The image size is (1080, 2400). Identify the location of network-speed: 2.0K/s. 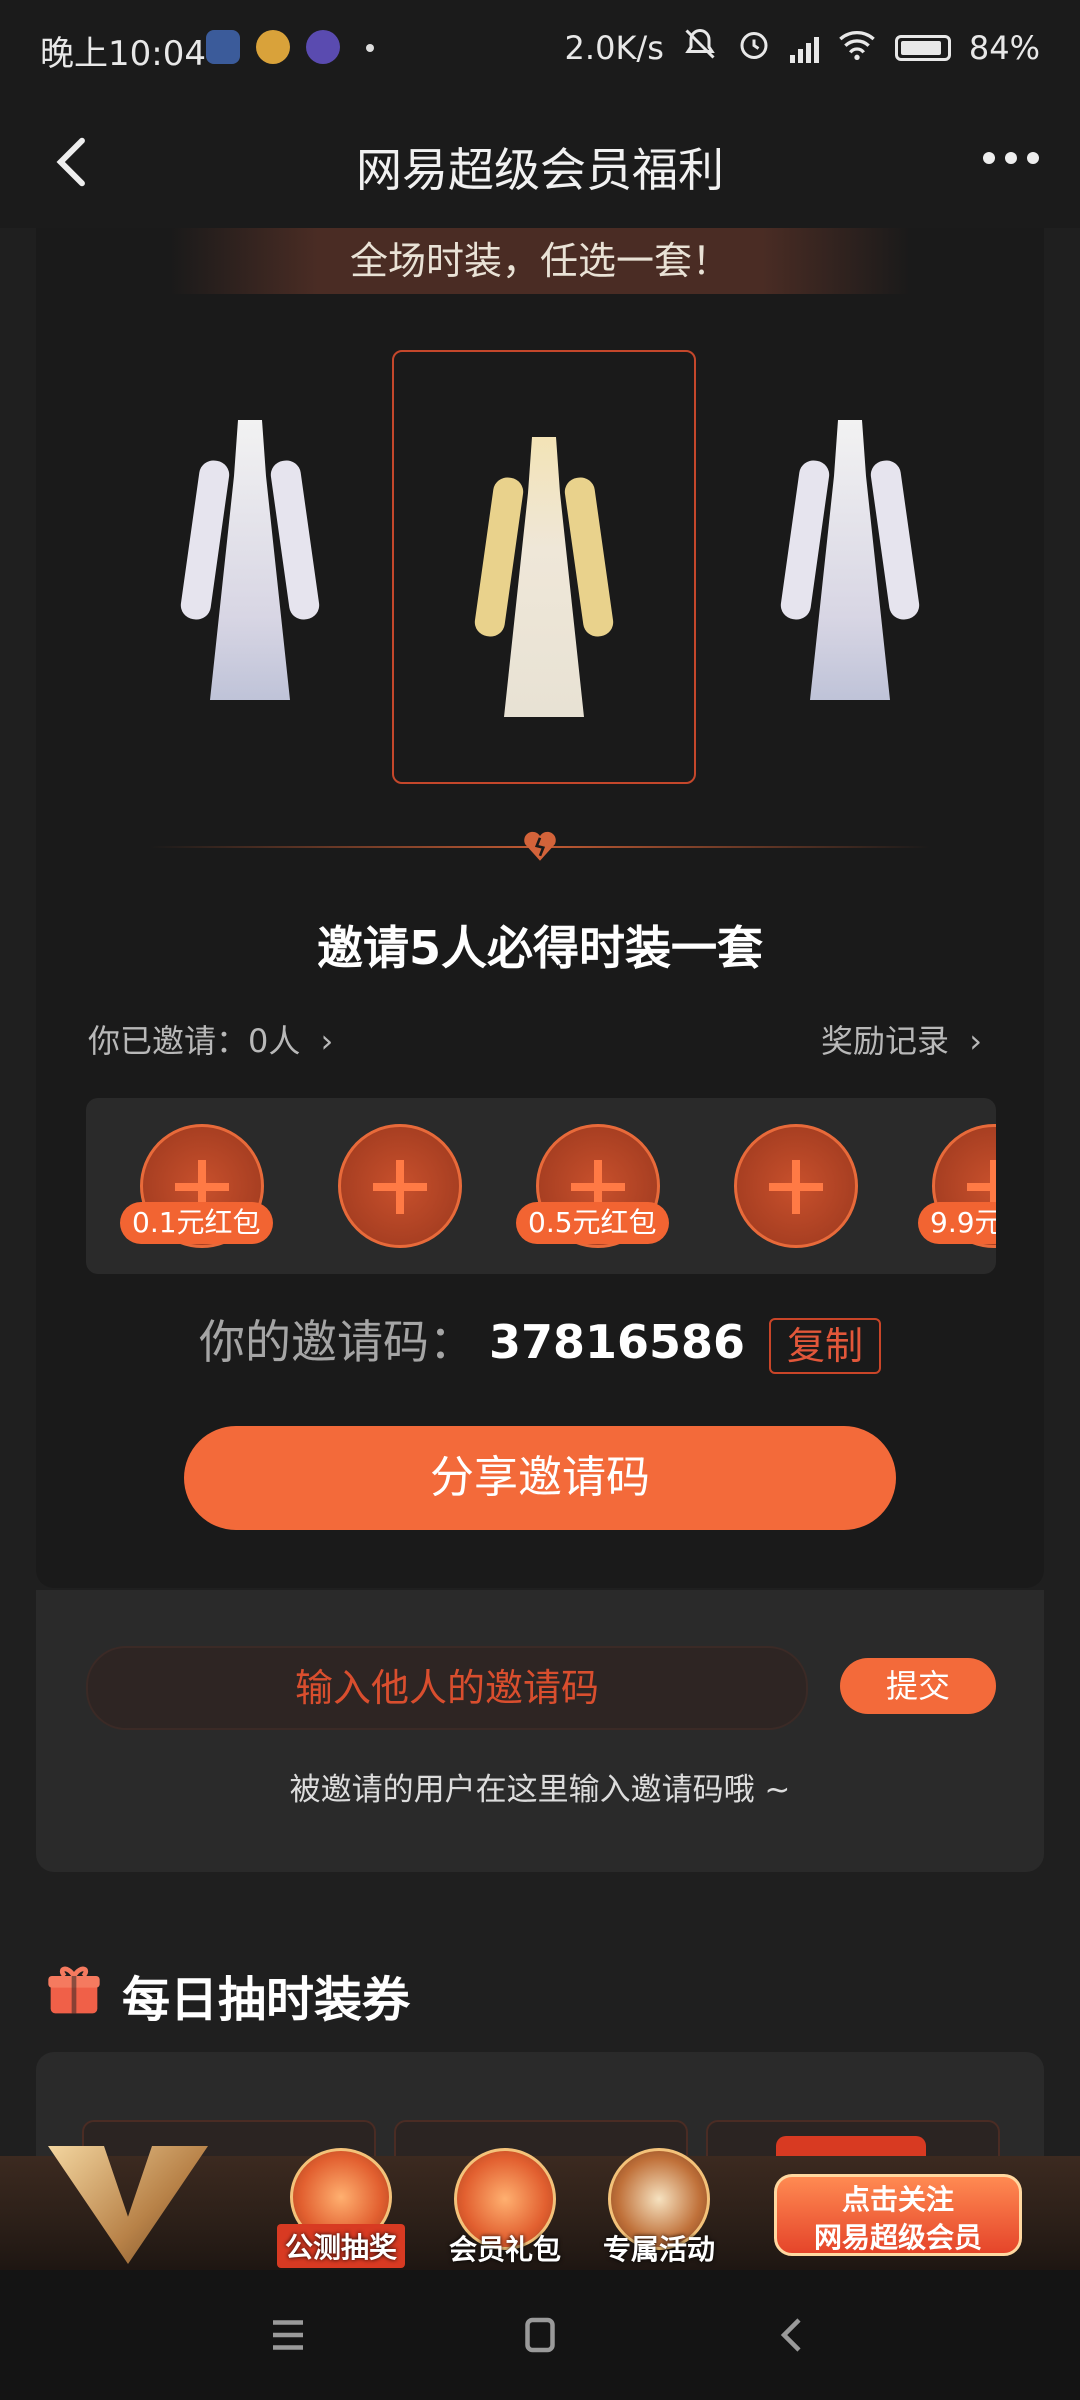
(614, 48).